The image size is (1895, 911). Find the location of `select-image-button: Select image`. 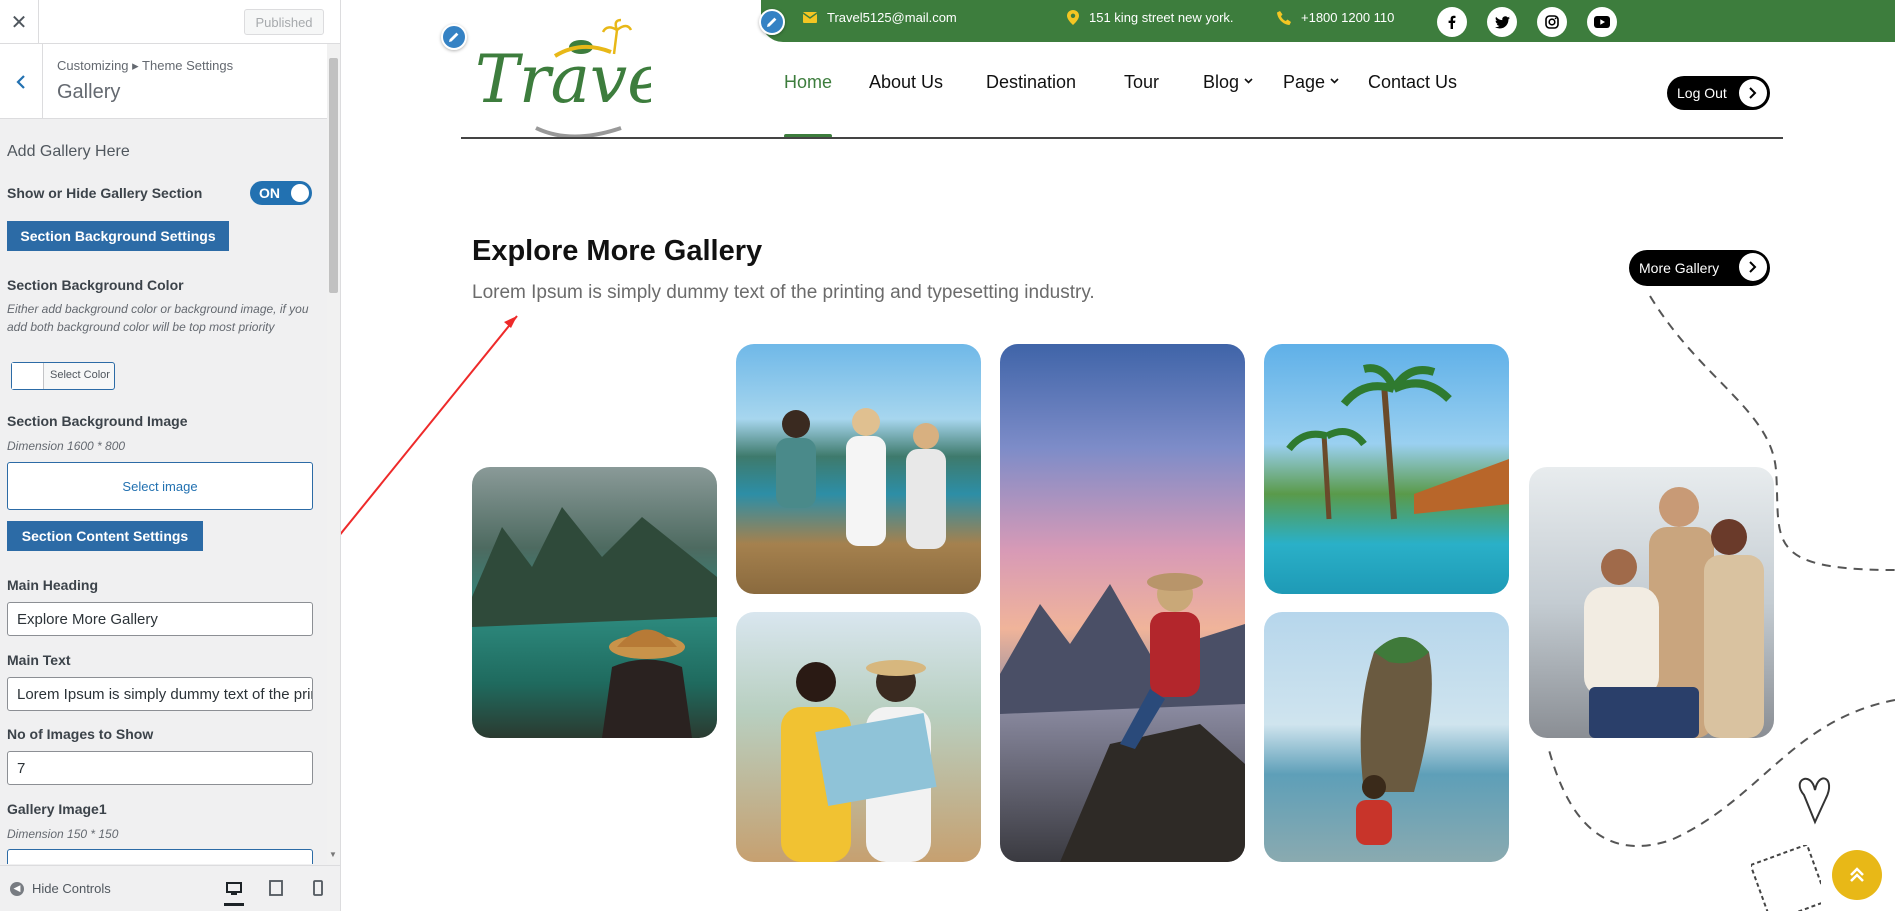

select-image-button: Select image is located at coordinates (160, 486).